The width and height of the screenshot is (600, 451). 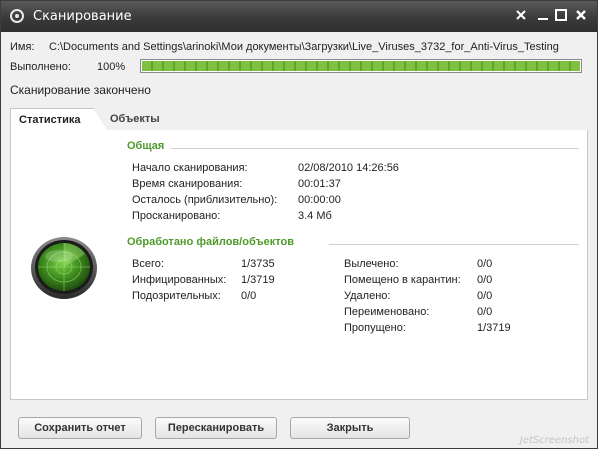 I want to click on progress-percent: 100%, so click(x=111, y=67).